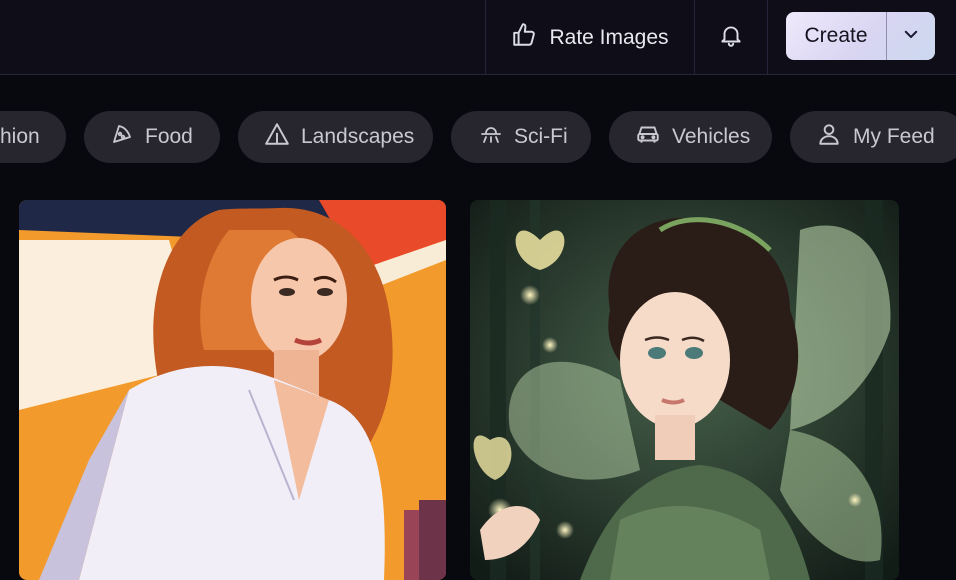 Image resolution: width=956 pixels, height=580 pixels. Describe the element at coordinates (478, 37) in the screenshot. I see `top-bar: Rate Images Create` at that location.